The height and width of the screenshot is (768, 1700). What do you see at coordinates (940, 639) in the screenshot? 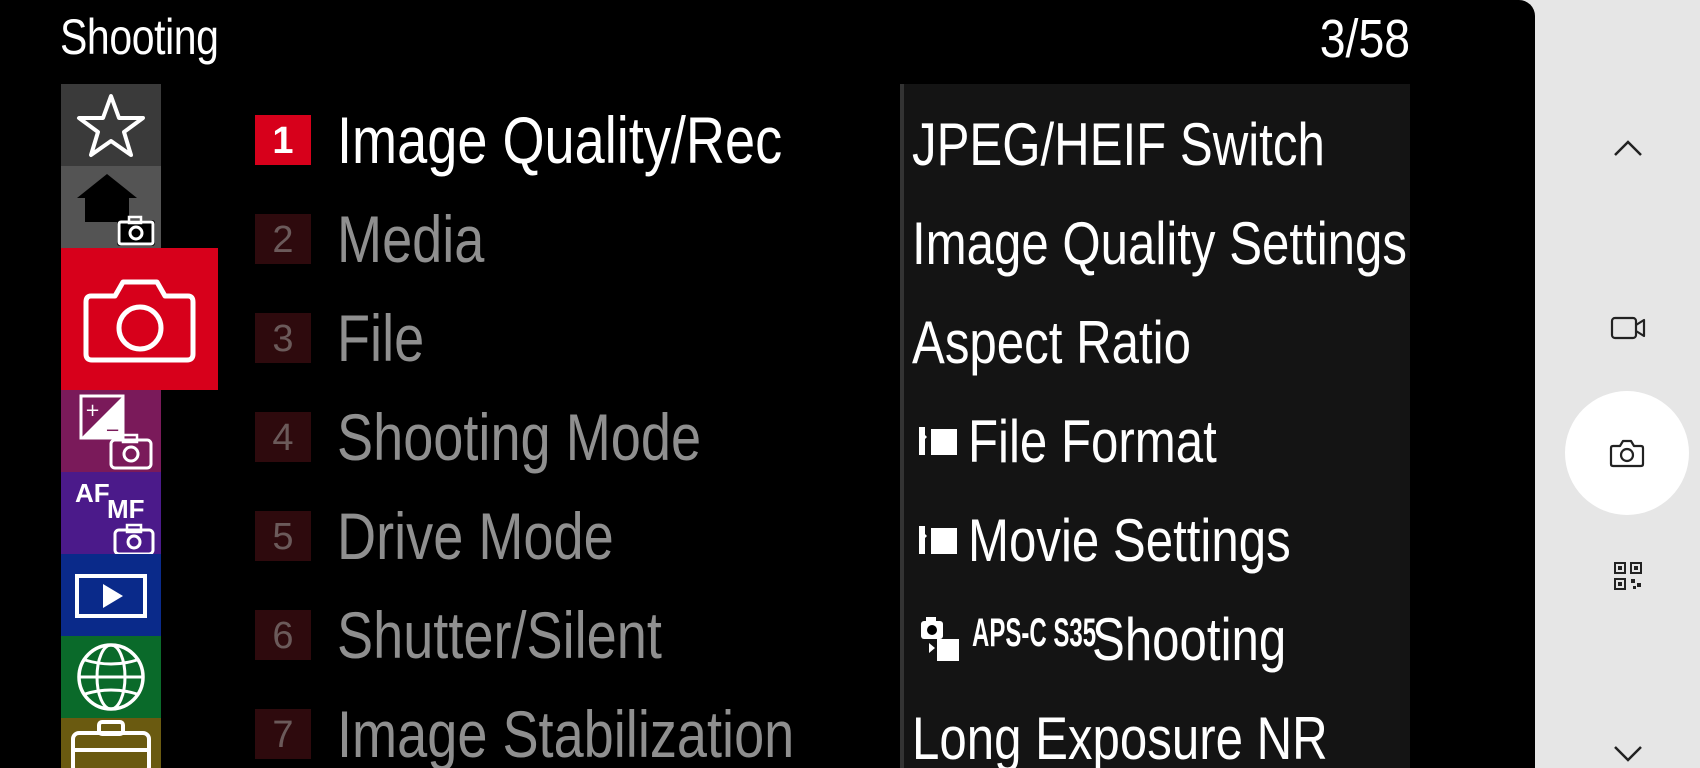
I see `still-movie-icon` at bounding box center [940, 639].